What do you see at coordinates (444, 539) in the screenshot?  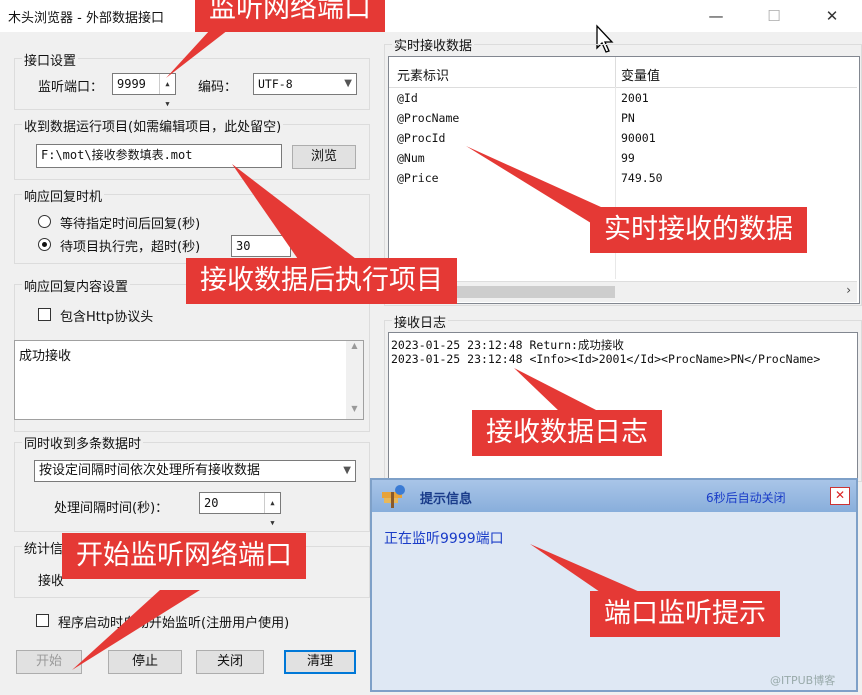 I see `popup-message: 正在监听9999端口` at bounding box center [444, 539].